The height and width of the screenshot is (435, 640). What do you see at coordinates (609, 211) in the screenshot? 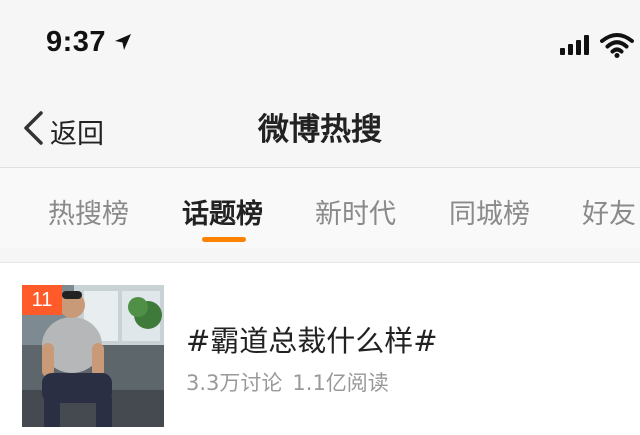
I see `tab-friends: 好友` at bounding box center [609, 211].